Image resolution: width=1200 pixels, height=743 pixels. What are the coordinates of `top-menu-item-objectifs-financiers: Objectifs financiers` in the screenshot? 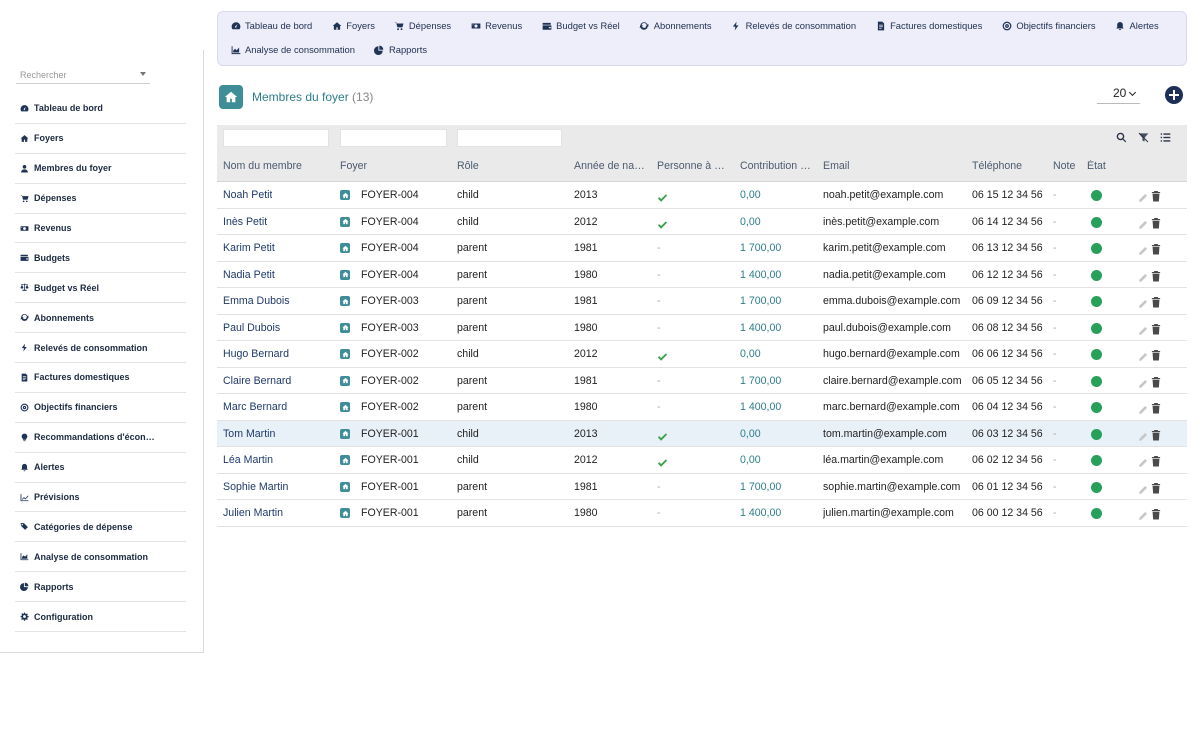 It's located at (1048, 25).